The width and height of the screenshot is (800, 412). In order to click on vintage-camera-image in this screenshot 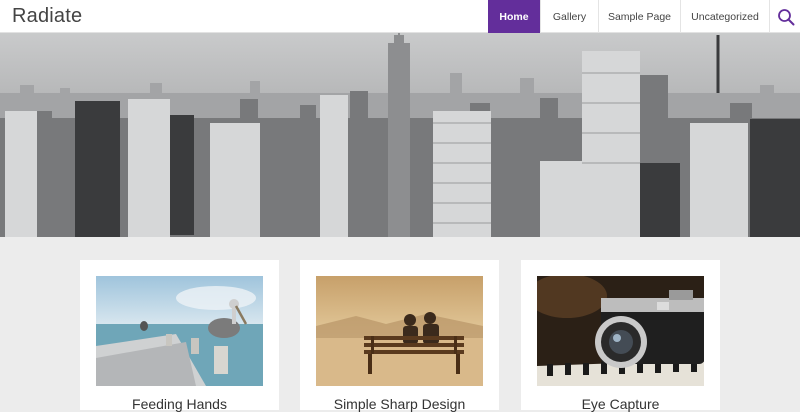, I will do `click(620, 331)`.